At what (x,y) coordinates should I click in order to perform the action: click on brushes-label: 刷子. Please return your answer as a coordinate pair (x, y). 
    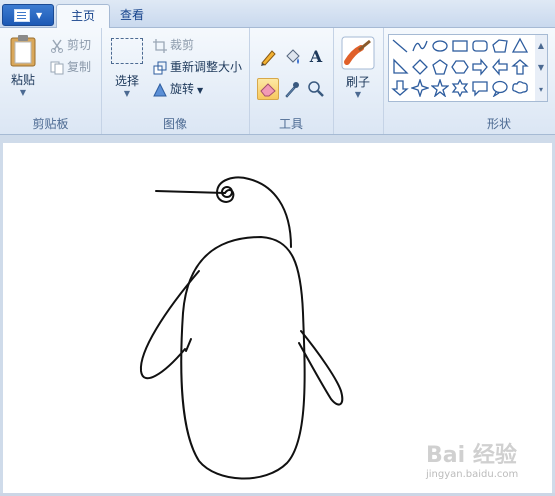
    Looking at the image, I should click on (357, 82).